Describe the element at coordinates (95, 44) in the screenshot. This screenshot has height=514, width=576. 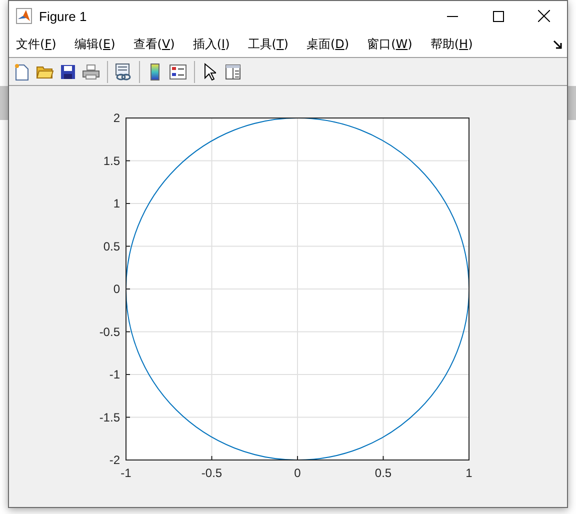
I see `menu-item: 编辑(E)` at that location.